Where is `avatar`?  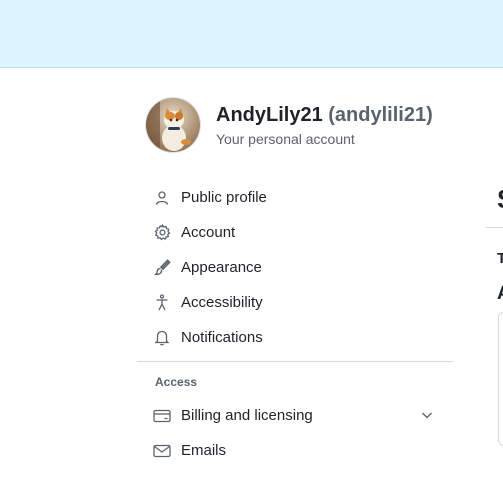
avatar is located at coordinates (173, 125).